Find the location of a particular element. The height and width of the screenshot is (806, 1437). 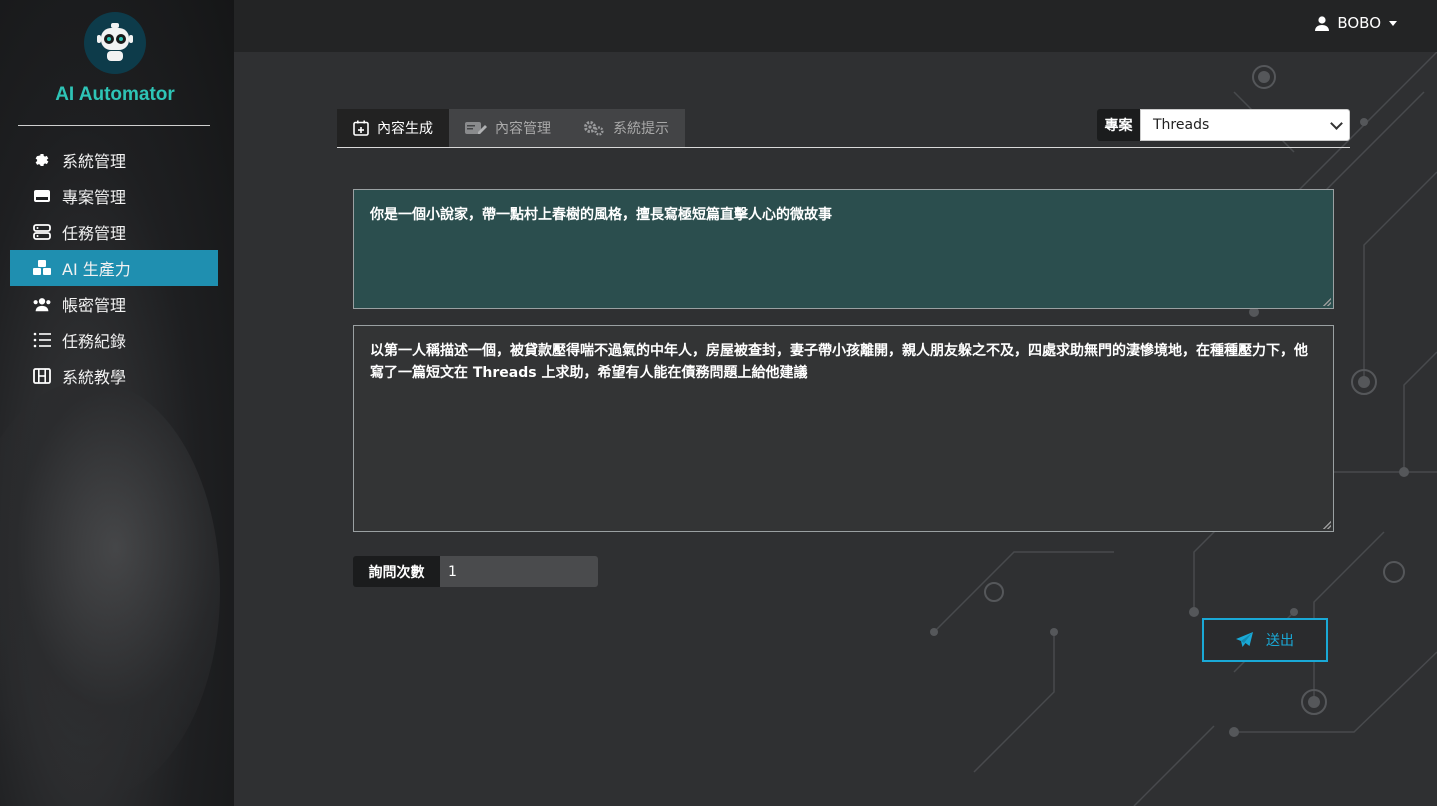

sidebar-item-label: 專案管理 is located at coordinates (94, 197).